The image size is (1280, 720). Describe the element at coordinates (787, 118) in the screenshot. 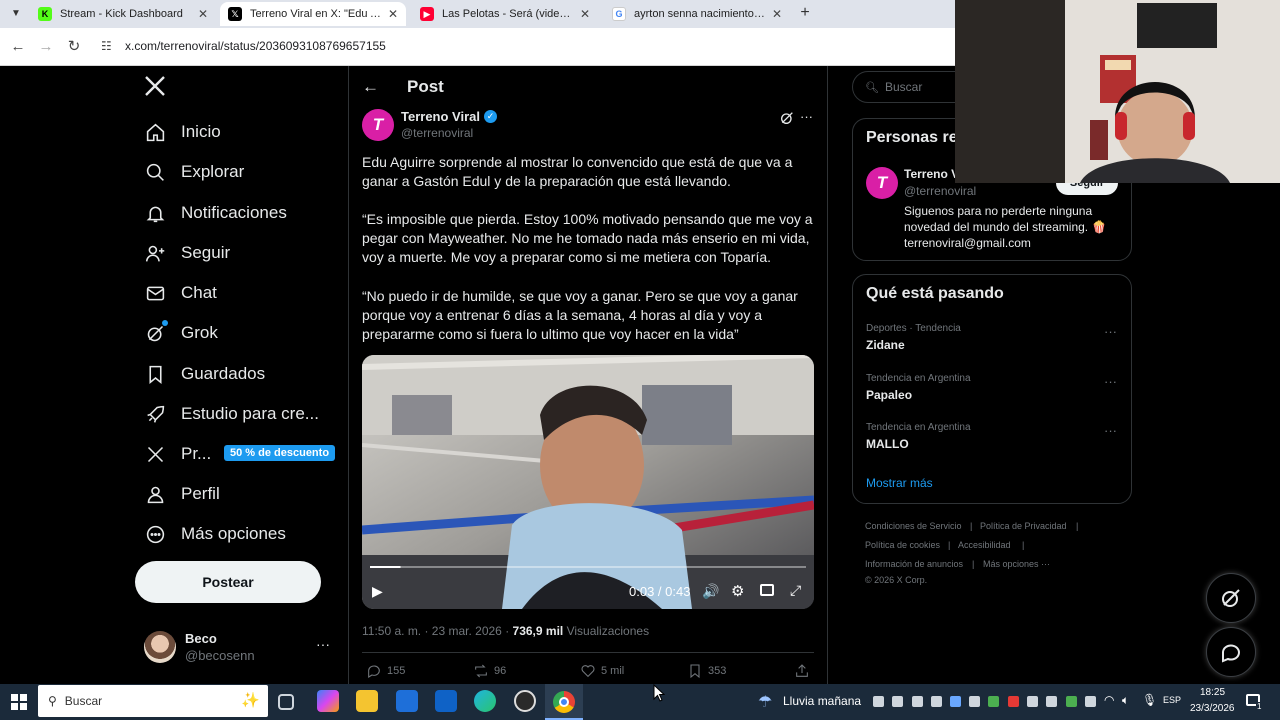

I see `grok-icon` at that location.